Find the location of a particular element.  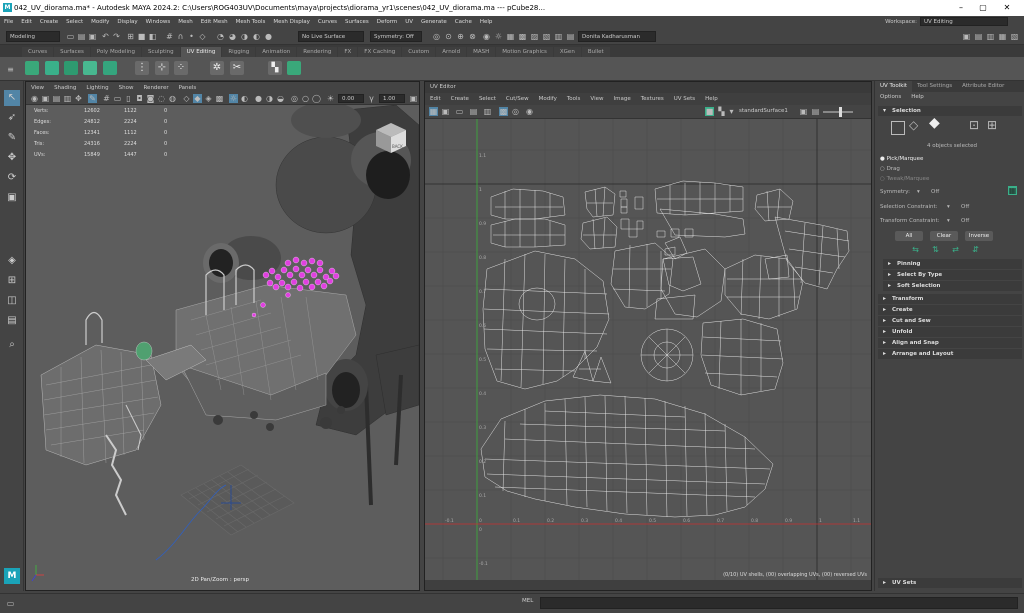

viewport-icon: ▦ is located at coordinates (510, 36).